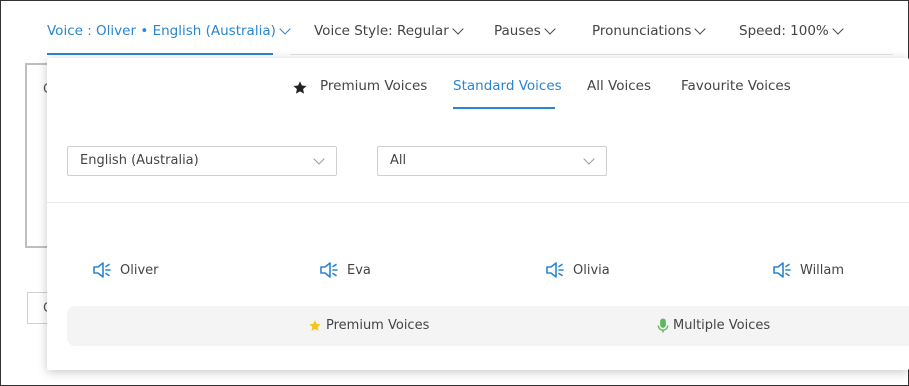 The height and width of the screenshot is (386, 909). What do you see at coordinates (507, 86) in the screenshot?
I see `tab-standard-voices: Standard Voices` at bounding box center [507, 86].